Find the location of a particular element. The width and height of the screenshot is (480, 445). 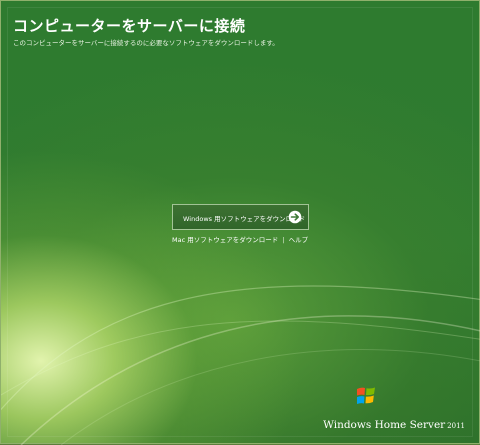

download-windows-button: Windows 用ソフトウェアをダウンロード is located at coordinates (240, 217).